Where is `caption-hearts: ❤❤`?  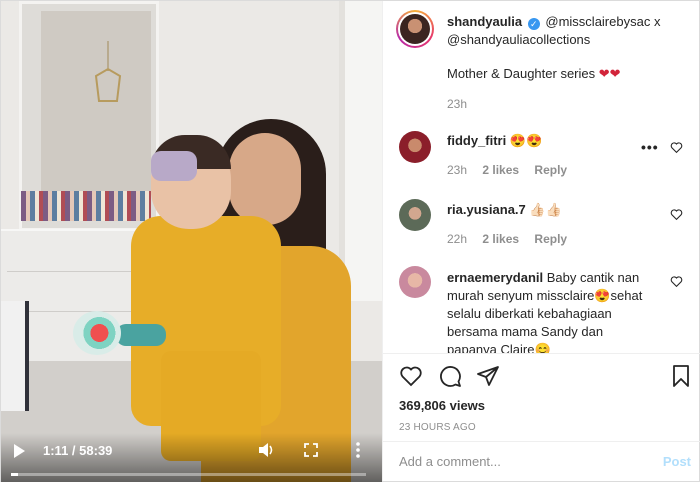 caption-hearts: ❤❤ is located at coordinates (609, 73).